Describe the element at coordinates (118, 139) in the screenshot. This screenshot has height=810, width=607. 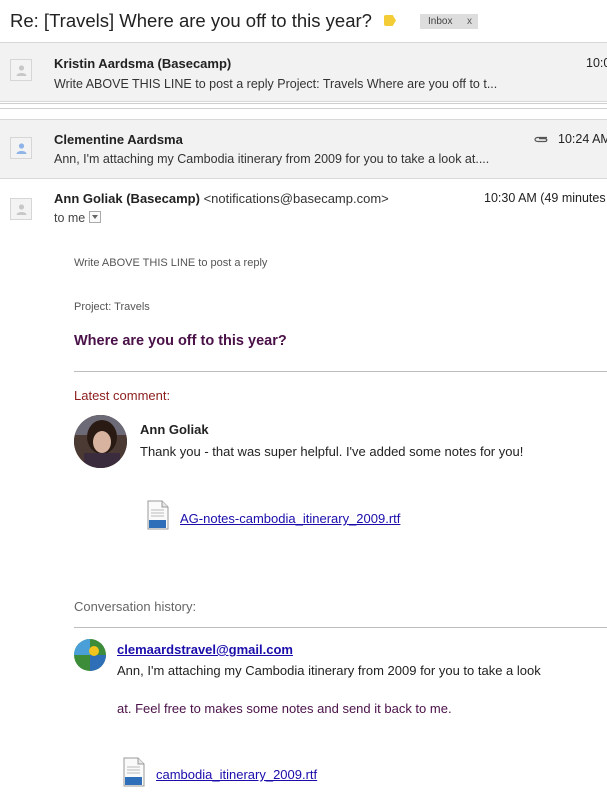
I see `sender-name: Clementine Aardsma` at that location.